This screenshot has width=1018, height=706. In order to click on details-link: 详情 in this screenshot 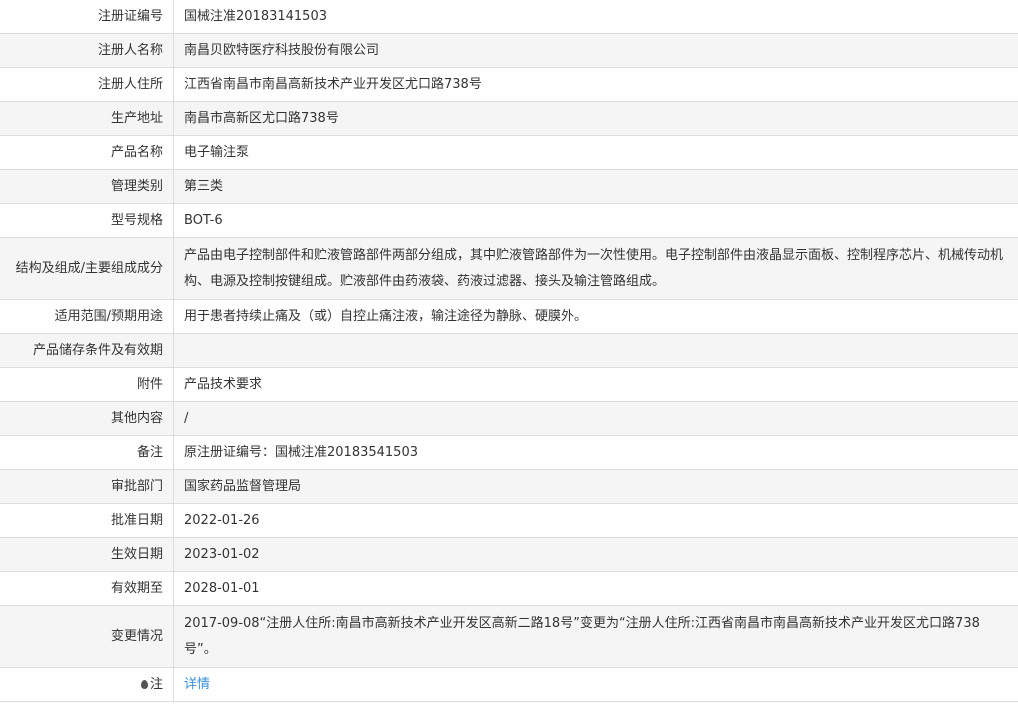, I will do `click(197, 684)`.